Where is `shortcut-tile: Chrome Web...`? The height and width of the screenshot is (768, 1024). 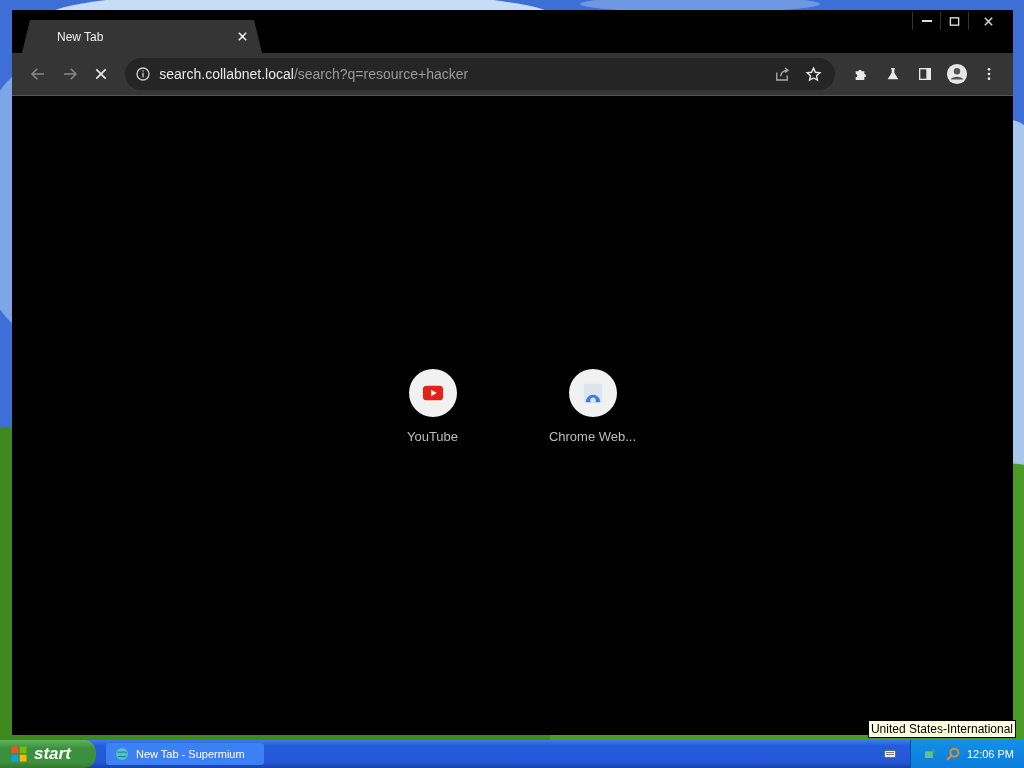 shortcut-tile: Chrome Web... is located at coordinates (592, 406).